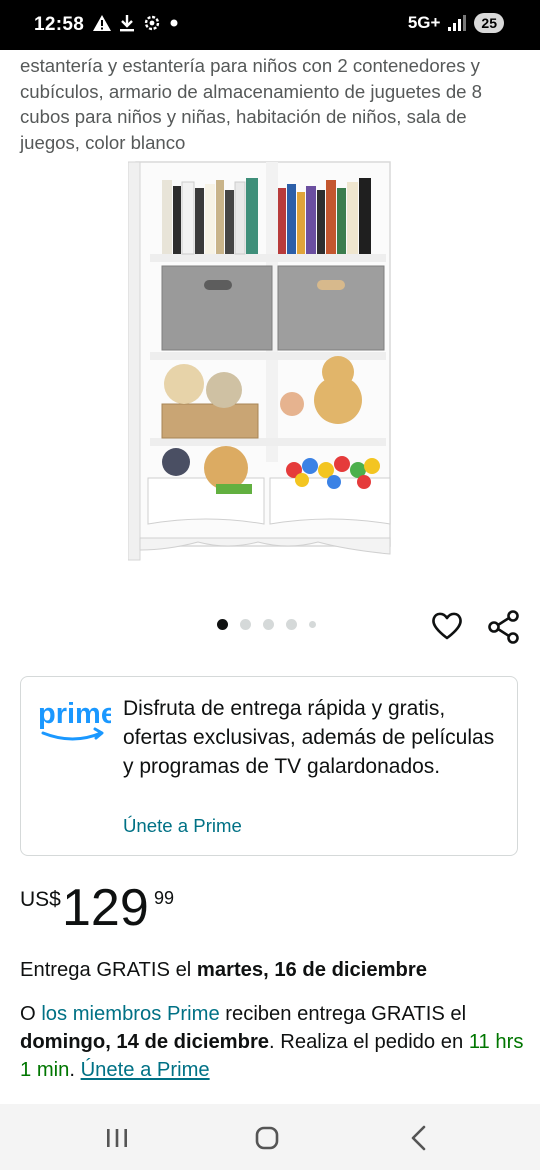  I want to click on status-icons, so click(136, 23).